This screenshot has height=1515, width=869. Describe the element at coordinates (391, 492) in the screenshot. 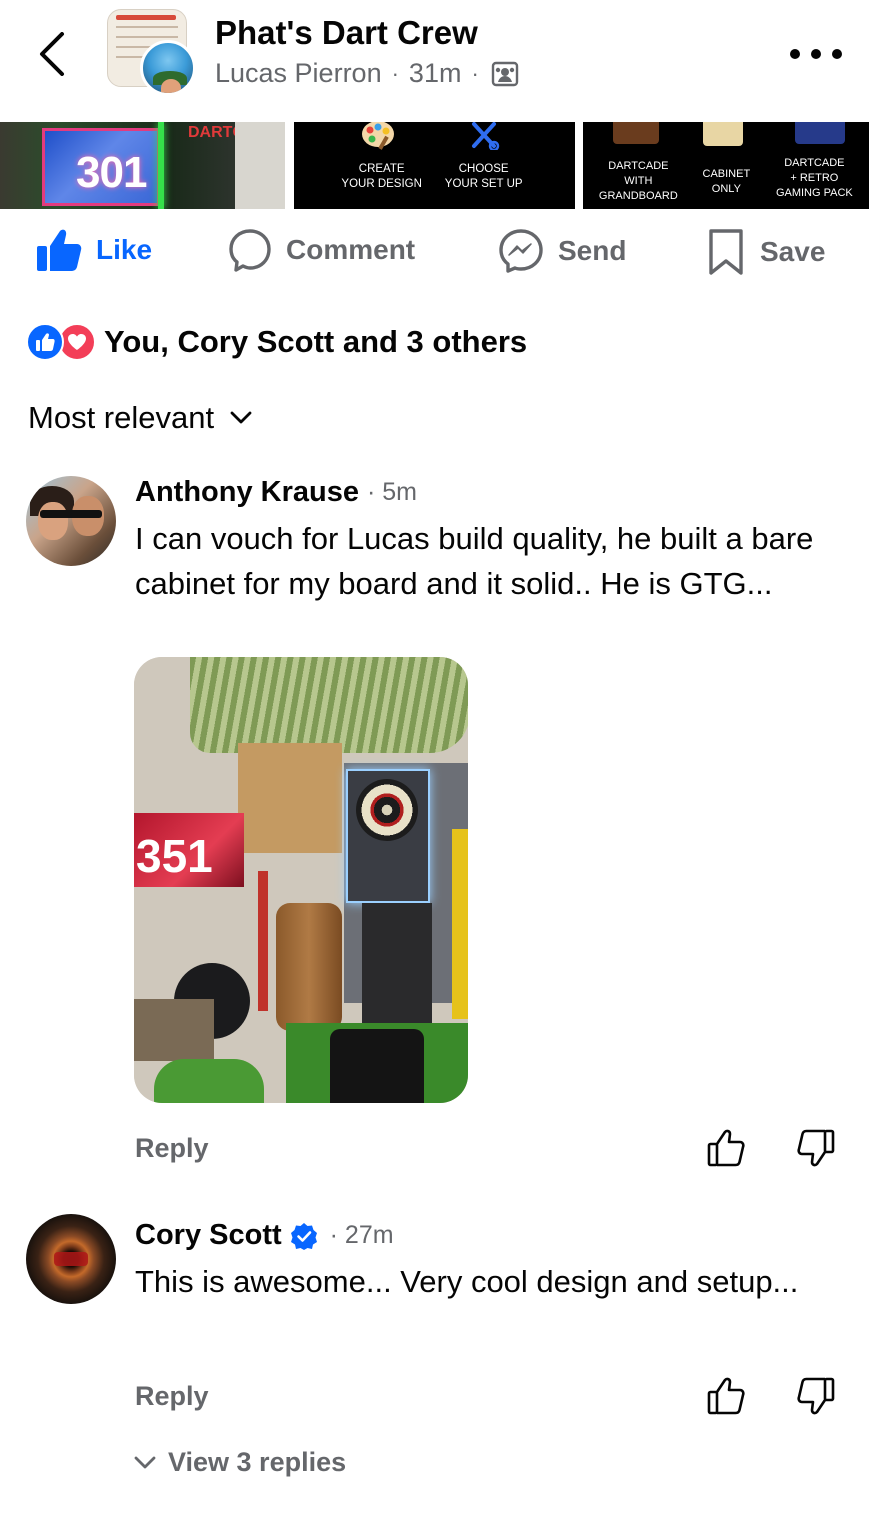

I see `comment-time: · 5m` at that location.